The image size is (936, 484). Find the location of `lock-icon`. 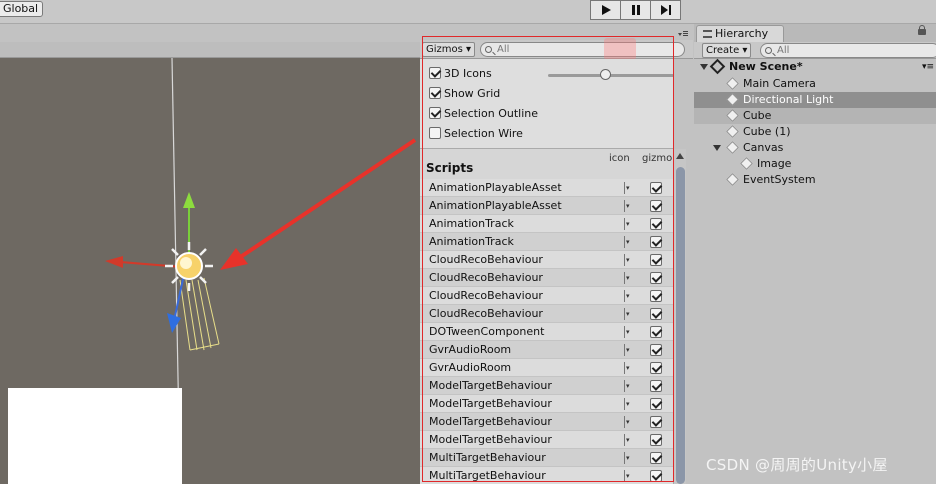

lock-icon is located at coordinates (922, 30).